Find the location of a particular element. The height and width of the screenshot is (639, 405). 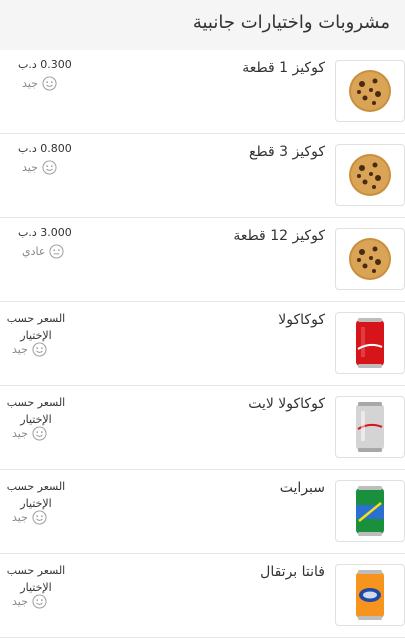

item-rating: عادي is located at coordinates (43, 251).